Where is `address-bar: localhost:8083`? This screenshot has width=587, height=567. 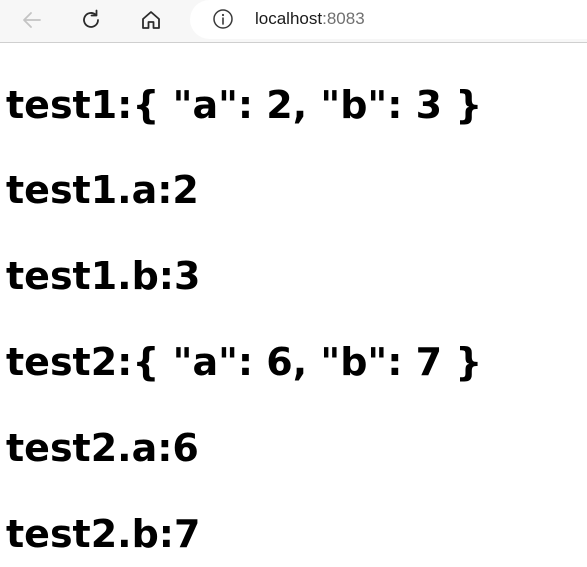 address-bar: localhost:8083 is located at coordinates (388, 19).